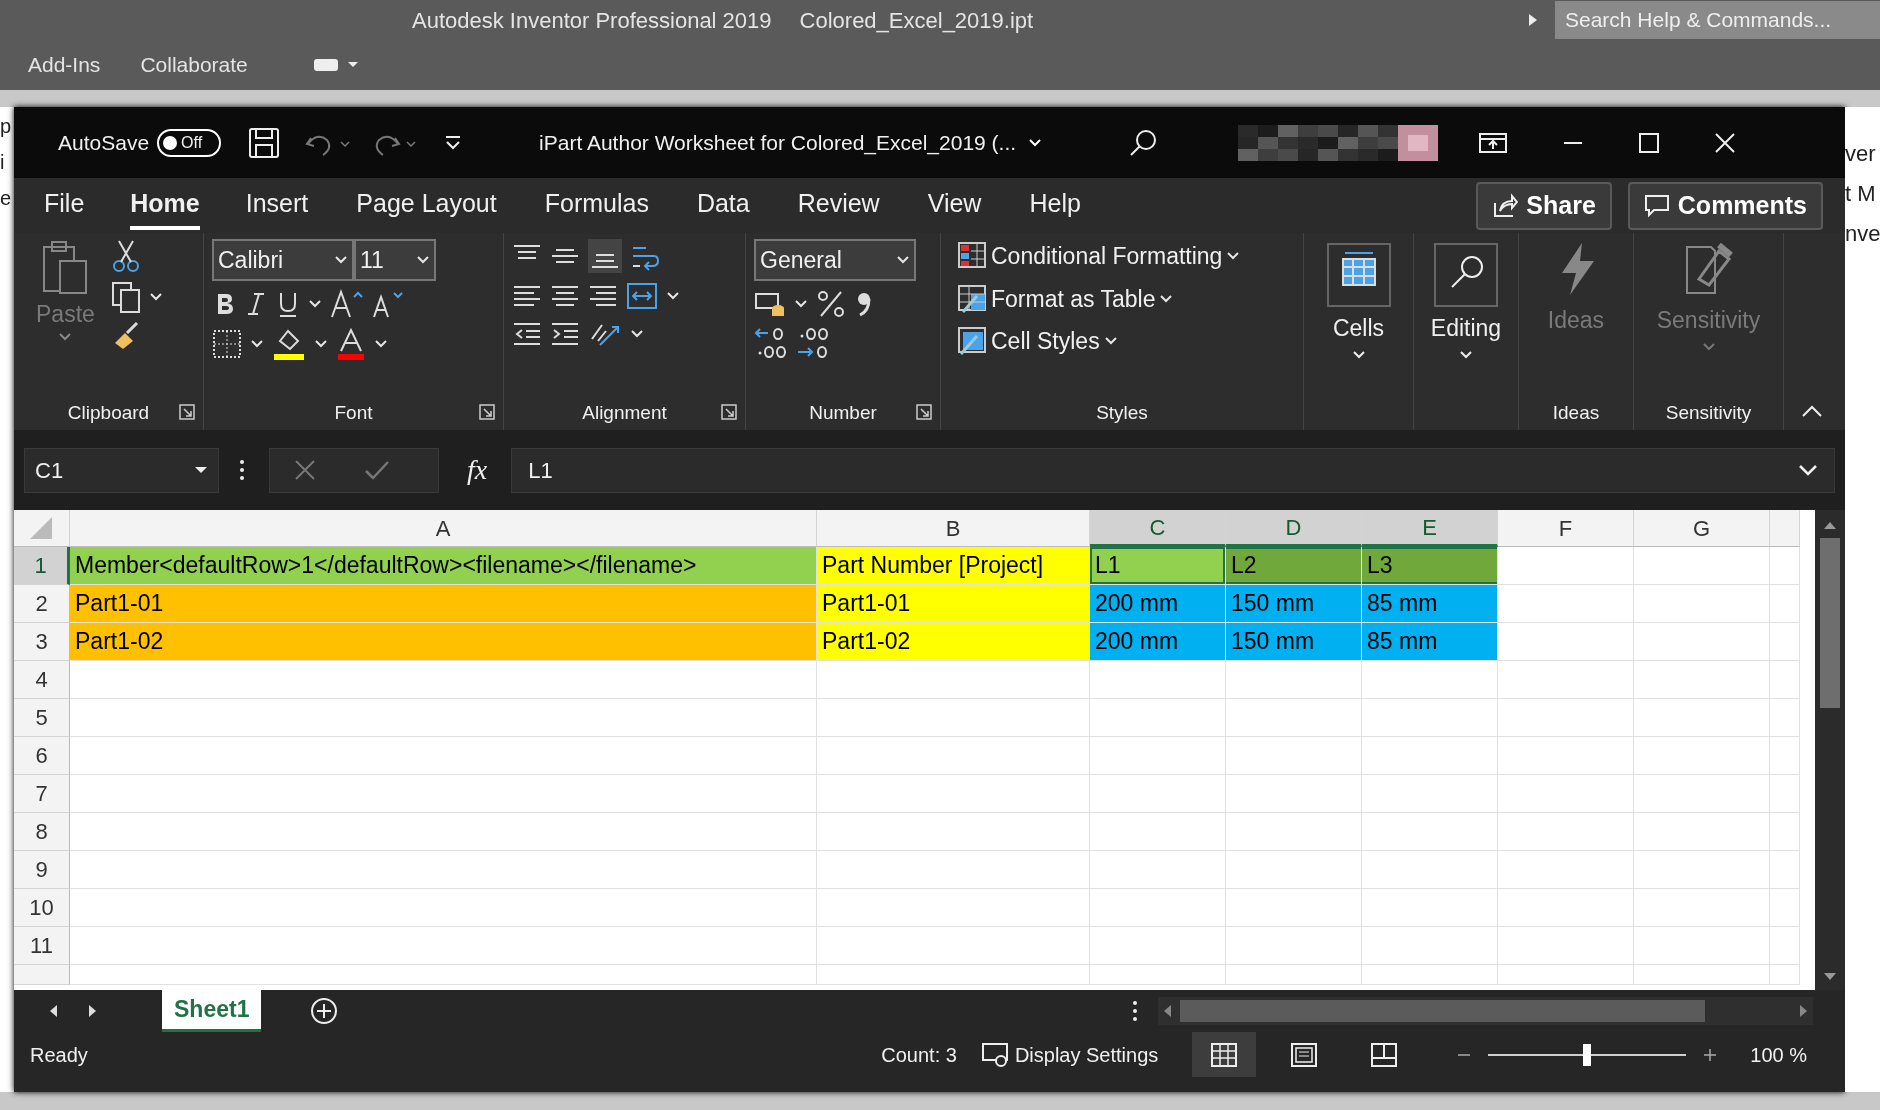 This screenshot has height=1110, width=1880. I want to click on merge-center-icon, so click(642, 296).